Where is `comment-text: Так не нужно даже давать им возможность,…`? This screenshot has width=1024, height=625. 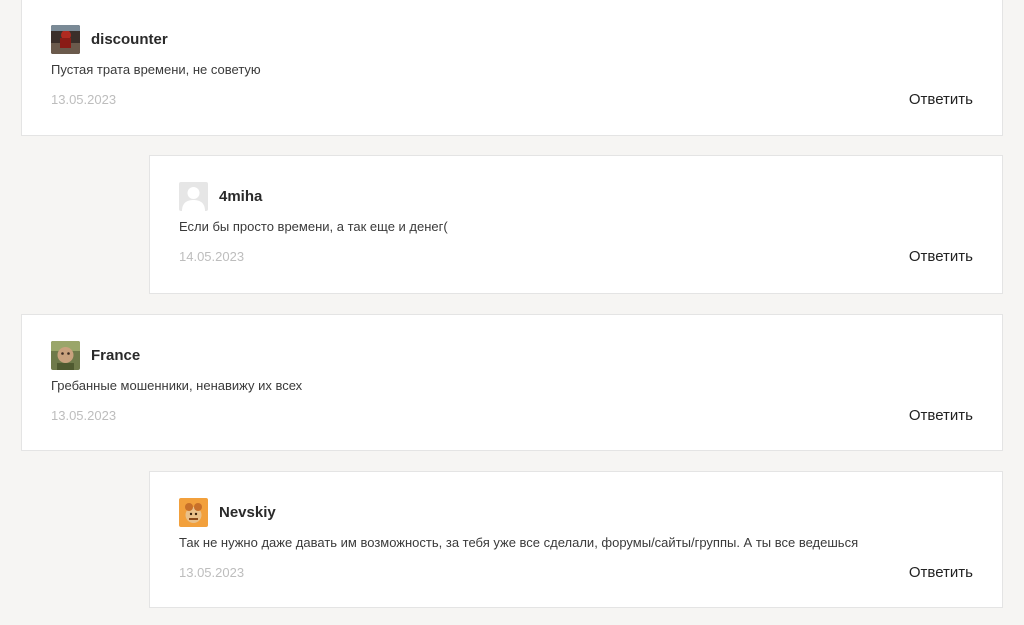
comment-text: Так не нужно даже давать им возможность,… is located at coordinates (519, 542).